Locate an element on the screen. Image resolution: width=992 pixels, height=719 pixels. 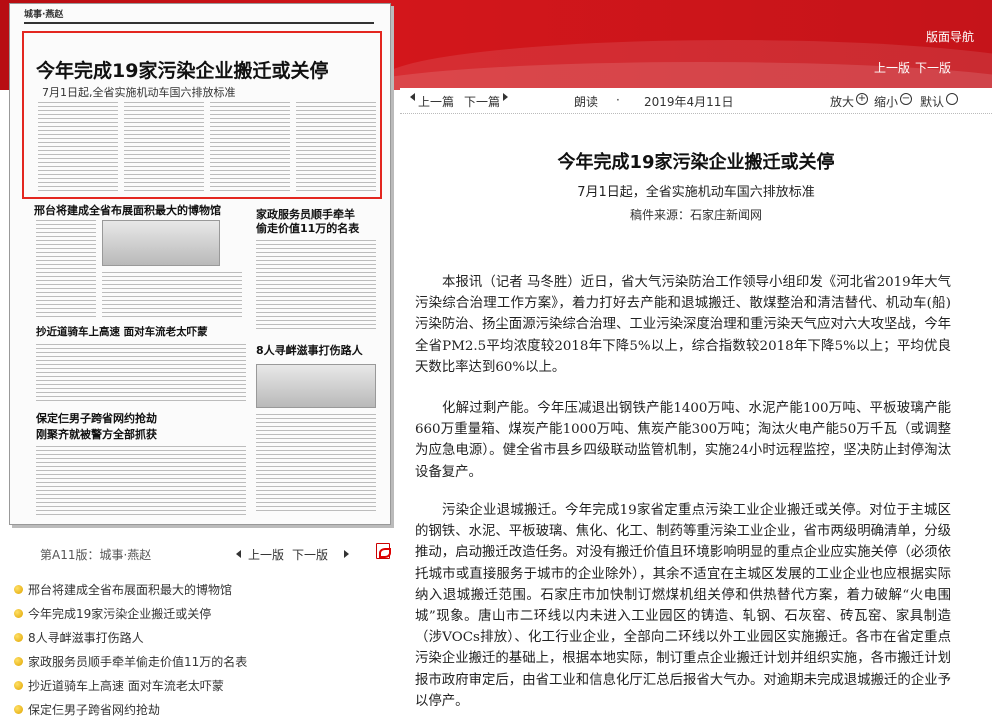
article-source: 稿件来源：石家庄新闻网 is located at coordinates (695, 215).